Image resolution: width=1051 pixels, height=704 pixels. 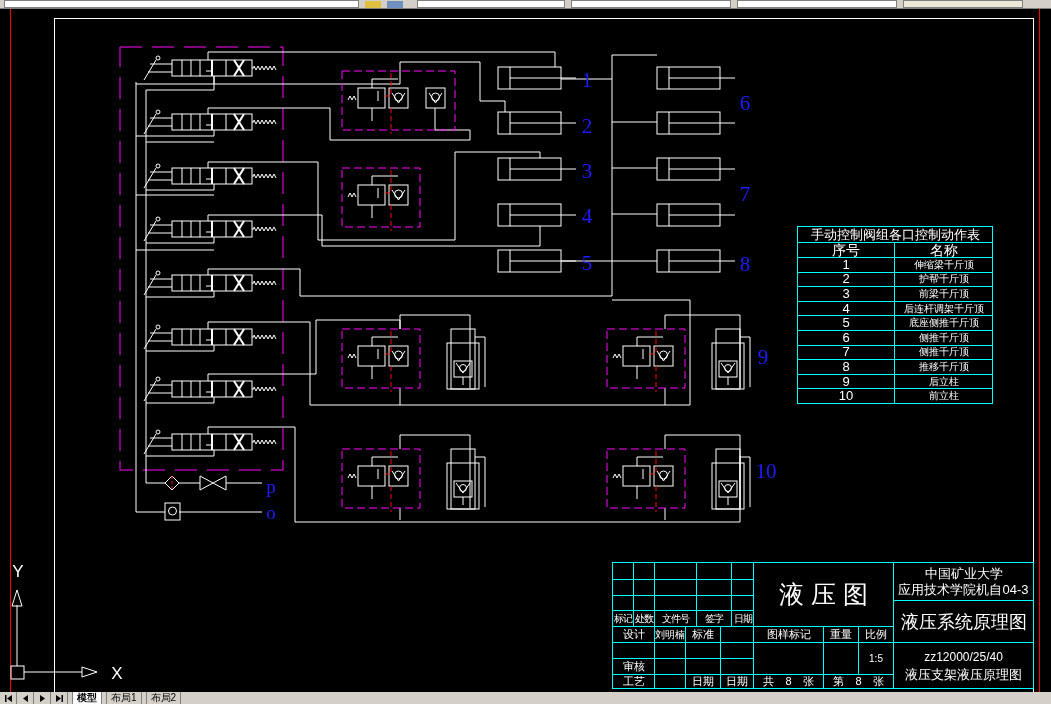 What do you see at coordinates (943, 367) in the screenshot?
I see `table-cell: 推移千斤顶` at bounding box center [943, 367].